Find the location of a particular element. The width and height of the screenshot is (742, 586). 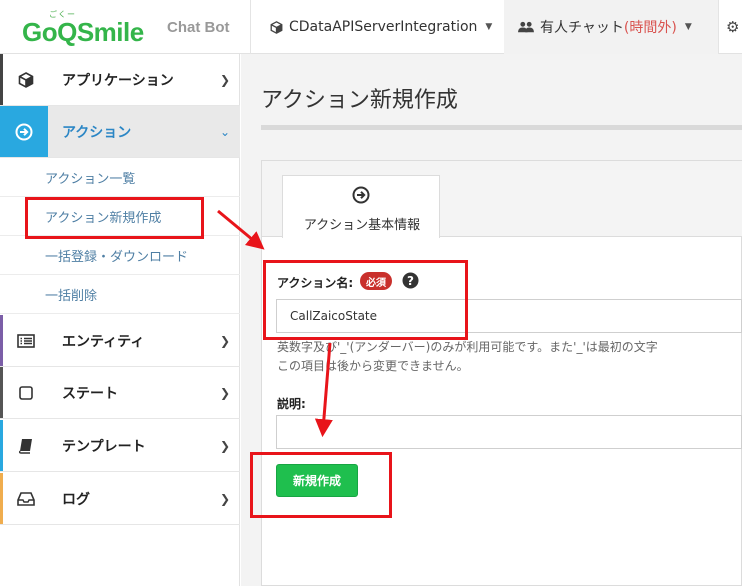

tab-basic-info: アクション基本情報 is located at coordinates (361, 206).